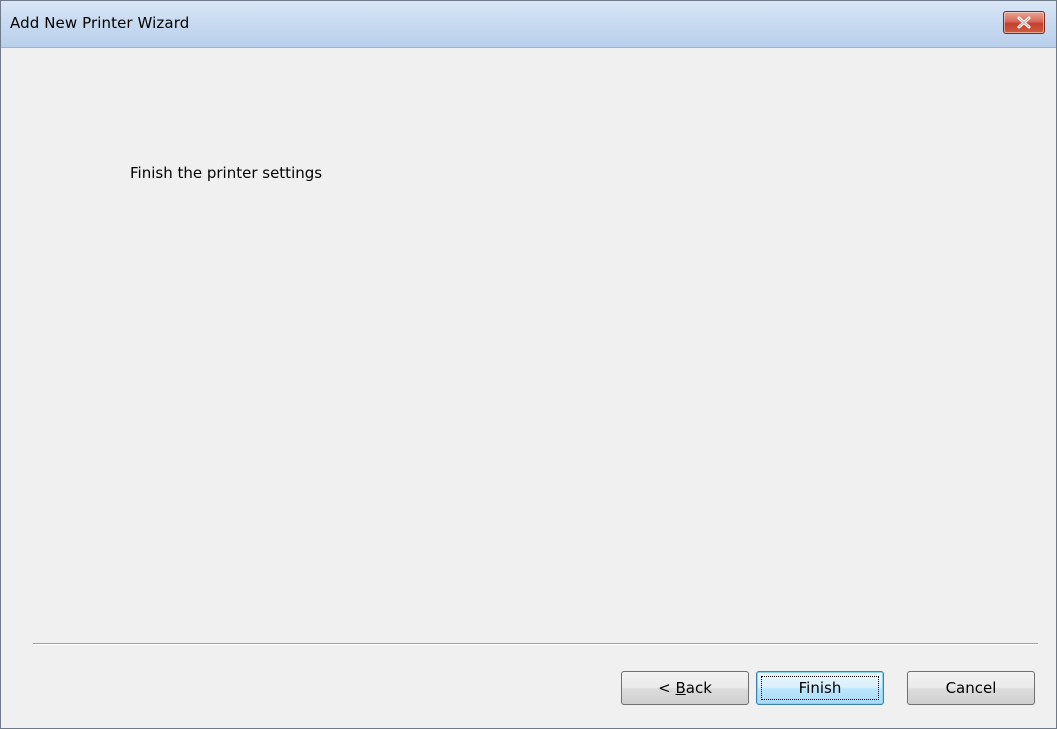 Image resolution: width=1057 pixels, height=729 pixels. I want to click on finish-button-label: Finish, so click(820, 688).